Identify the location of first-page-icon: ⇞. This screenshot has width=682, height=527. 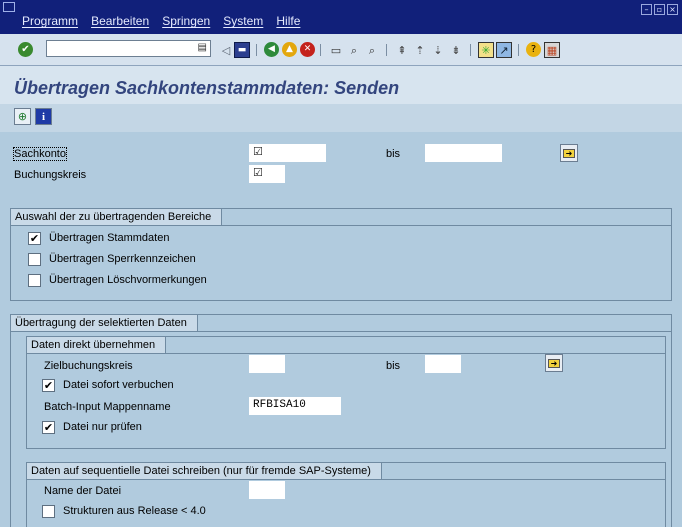
(402, 50).